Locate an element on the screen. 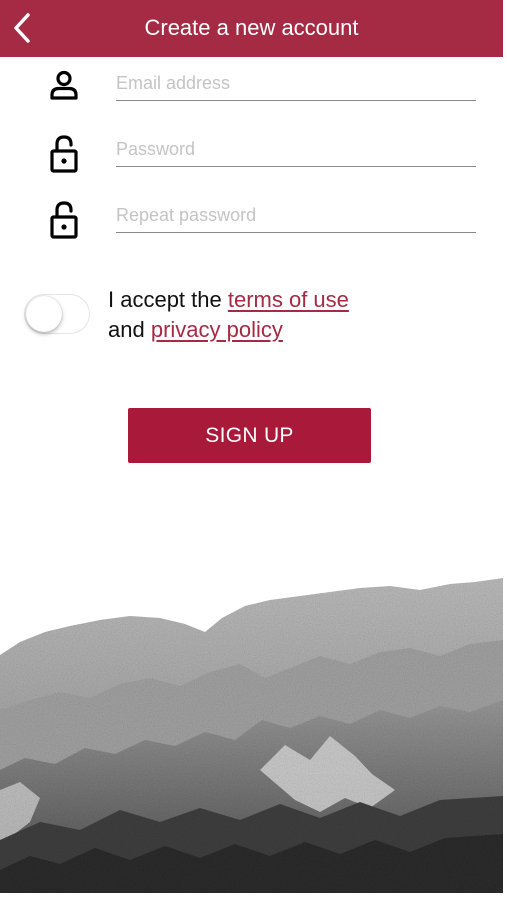  user-icon is located at coordinates (64, 86).